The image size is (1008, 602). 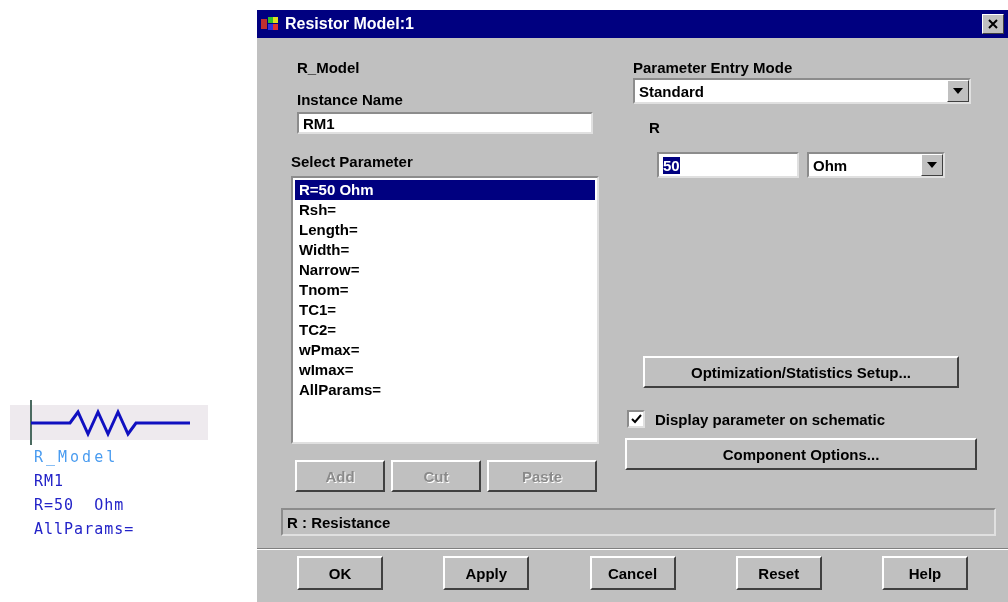 What do you see at coordinates (638, 522) in the screenshot?
I see `status-field: R : Resistance` at bounding box center [638, 522].